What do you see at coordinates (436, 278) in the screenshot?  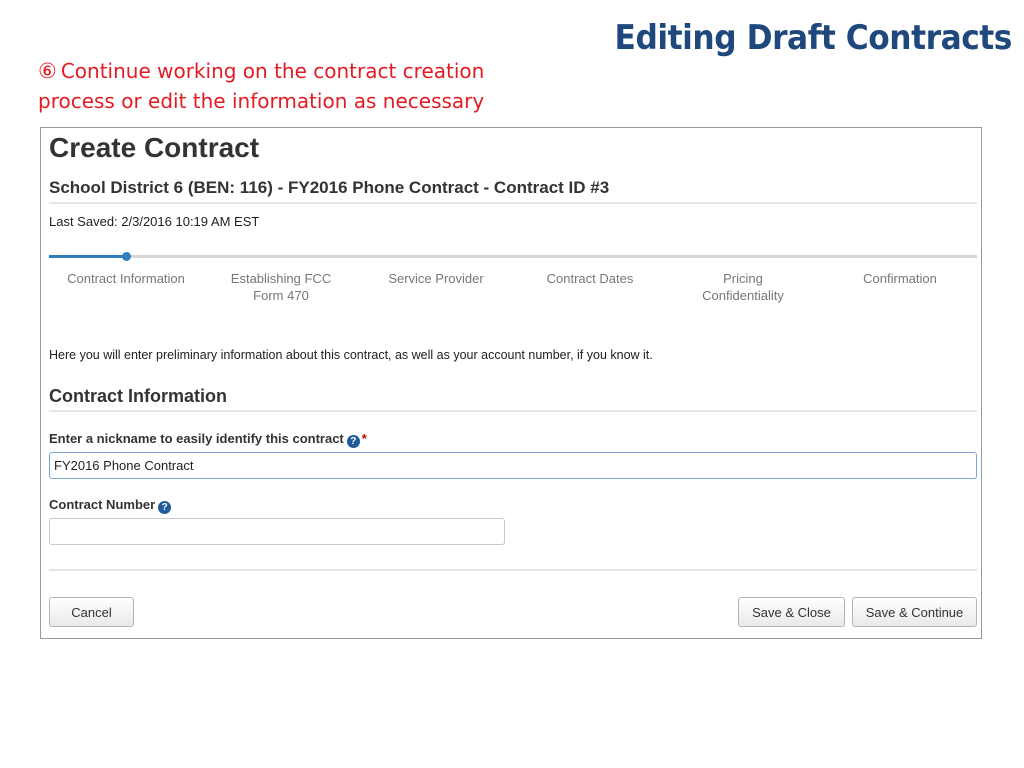 I see `step-service-provider: Service Provider` at bounding box center [436, 278].